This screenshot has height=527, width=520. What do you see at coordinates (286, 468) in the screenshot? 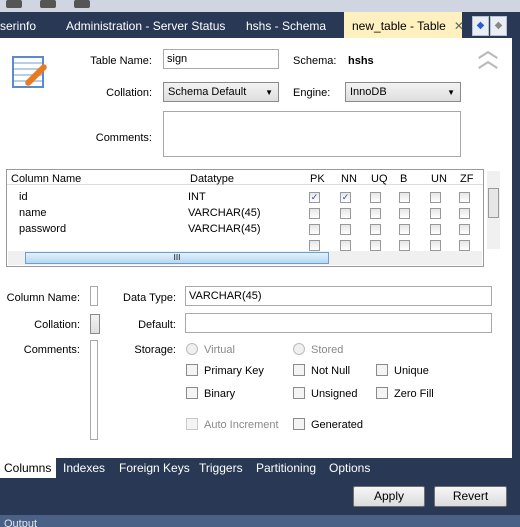
I see `tab-partitioning: Partitioning` at bounding box center [286, 468].